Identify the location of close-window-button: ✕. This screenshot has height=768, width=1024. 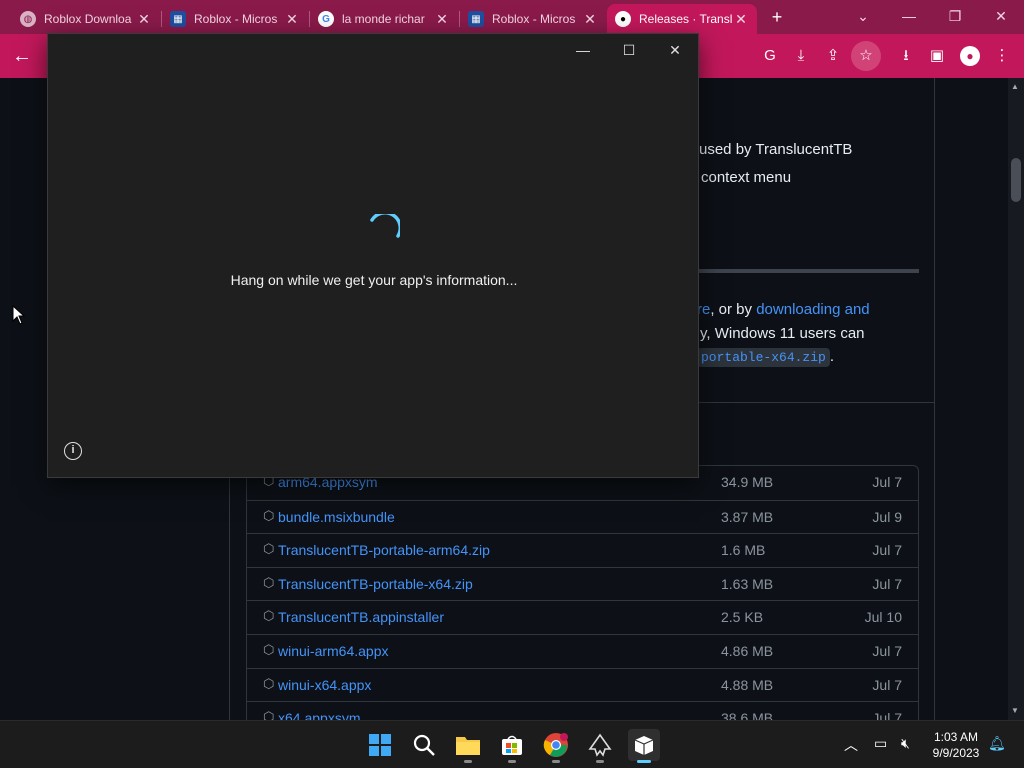
(1001, 16).